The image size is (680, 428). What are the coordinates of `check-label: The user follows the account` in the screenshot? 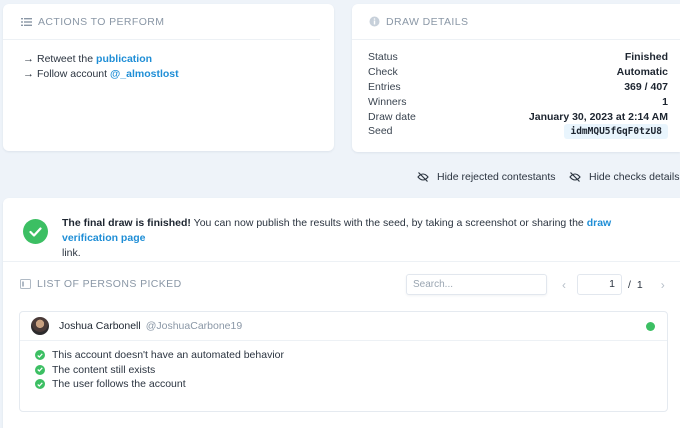 It's located at (119, 384).